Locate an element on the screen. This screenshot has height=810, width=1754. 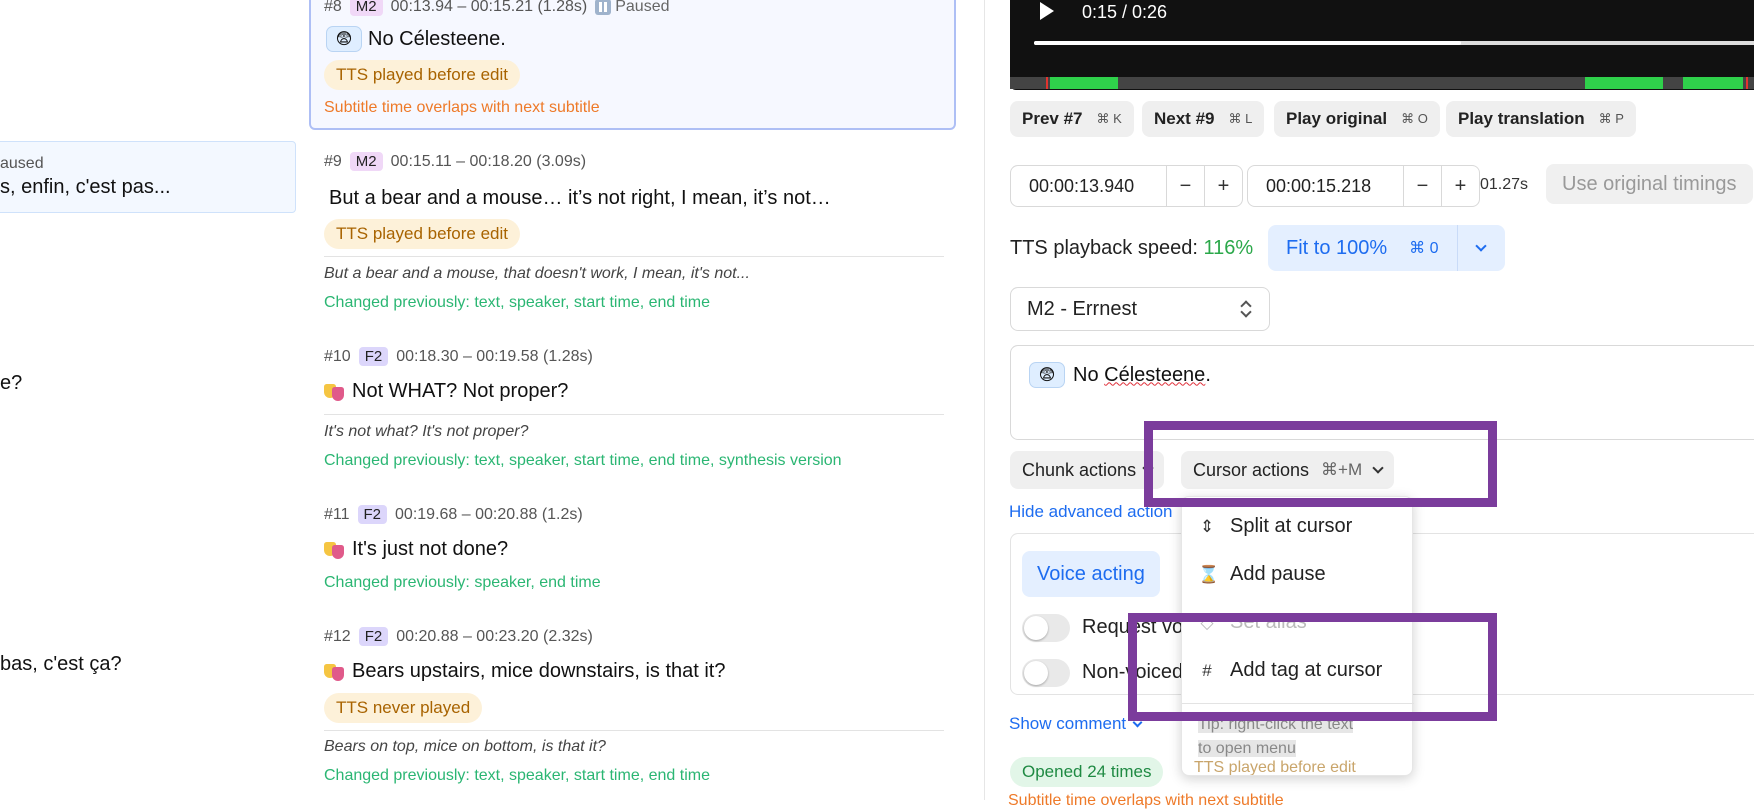
left-status-text: aused is located at coordinates (22, 163).